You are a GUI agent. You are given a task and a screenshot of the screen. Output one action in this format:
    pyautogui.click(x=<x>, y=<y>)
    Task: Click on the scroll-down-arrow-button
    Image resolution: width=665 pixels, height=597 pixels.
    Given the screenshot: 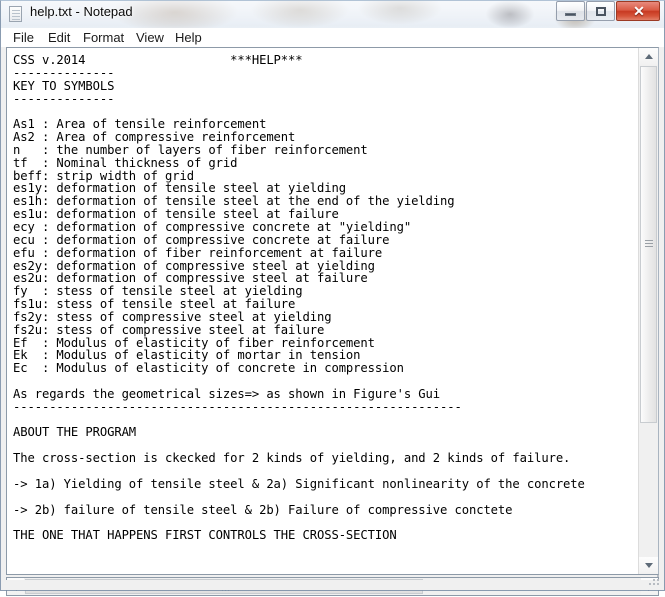 What is the action you would take?
    pyautogui.click(x=648, y=565)
    